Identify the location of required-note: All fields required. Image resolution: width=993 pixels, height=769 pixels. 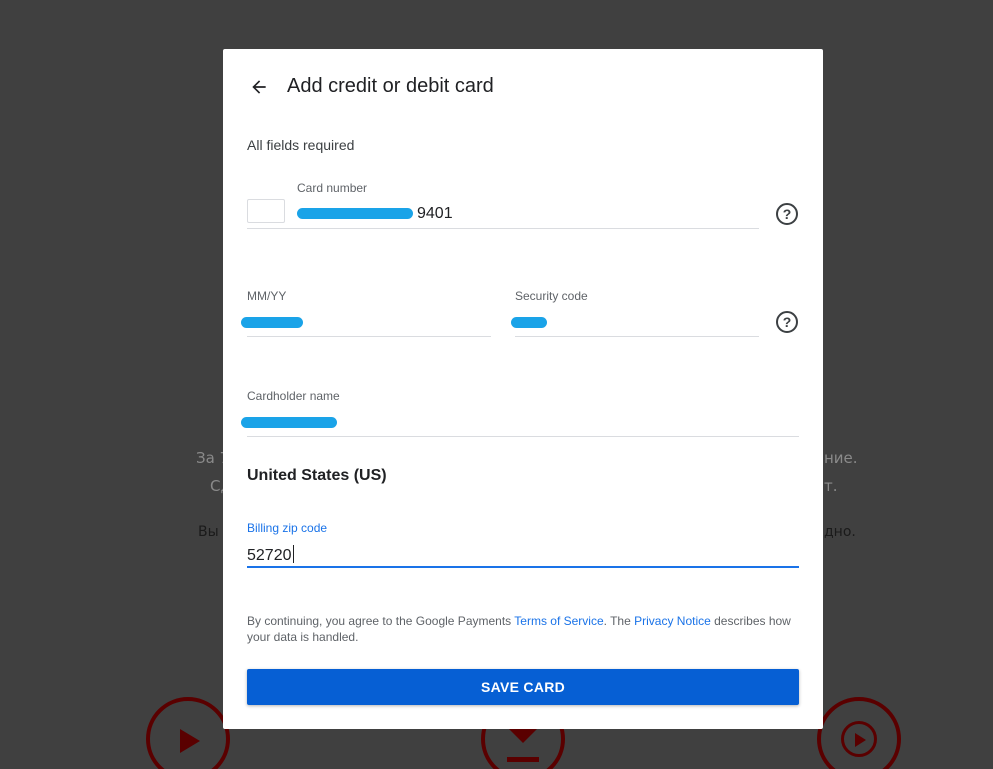
(301, 145).